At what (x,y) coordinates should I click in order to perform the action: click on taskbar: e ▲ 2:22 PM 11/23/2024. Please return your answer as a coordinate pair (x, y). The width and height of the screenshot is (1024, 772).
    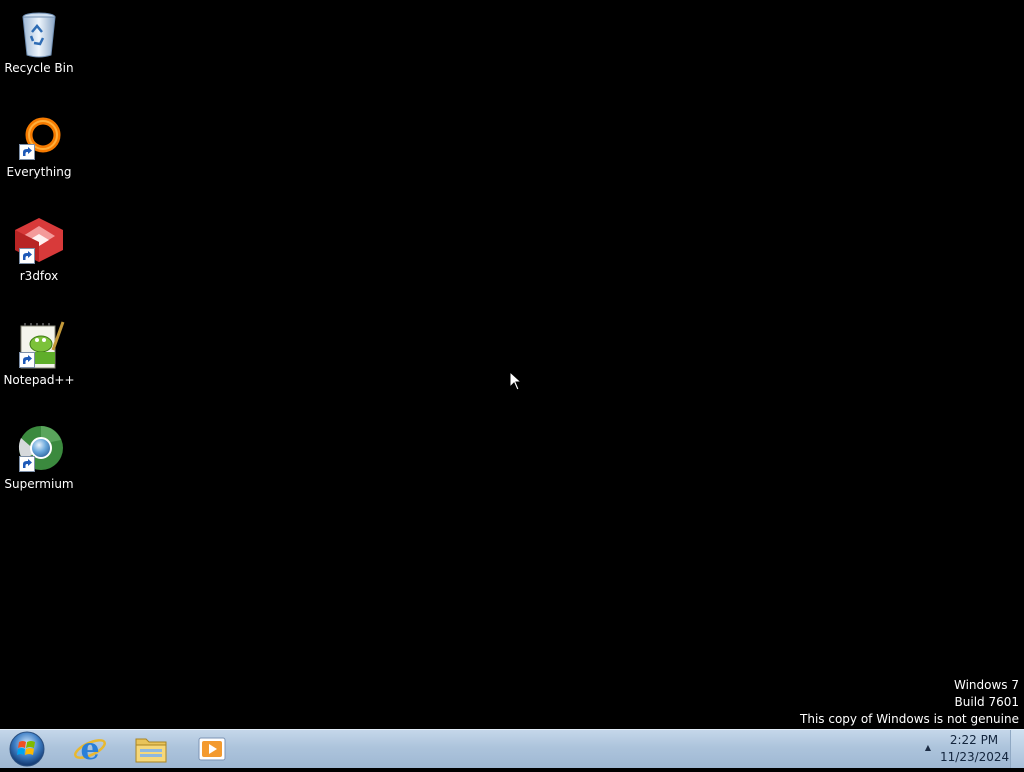
    Looking at the image, I should click on (512, 748).